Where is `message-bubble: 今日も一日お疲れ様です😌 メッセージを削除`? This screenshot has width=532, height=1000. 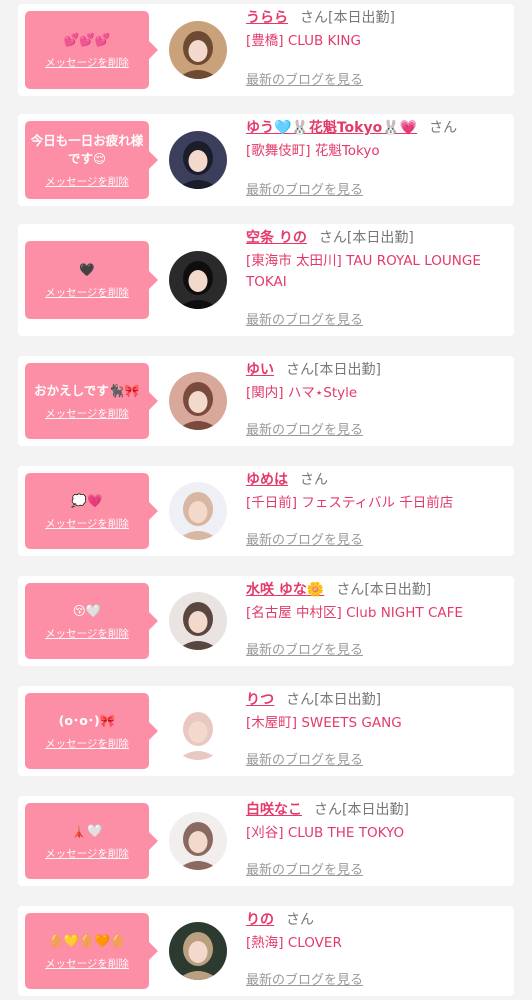
message-bubble: 今日も一日お疲れ様です😌 メッセージを削除 is located at coordinates (91, 160).